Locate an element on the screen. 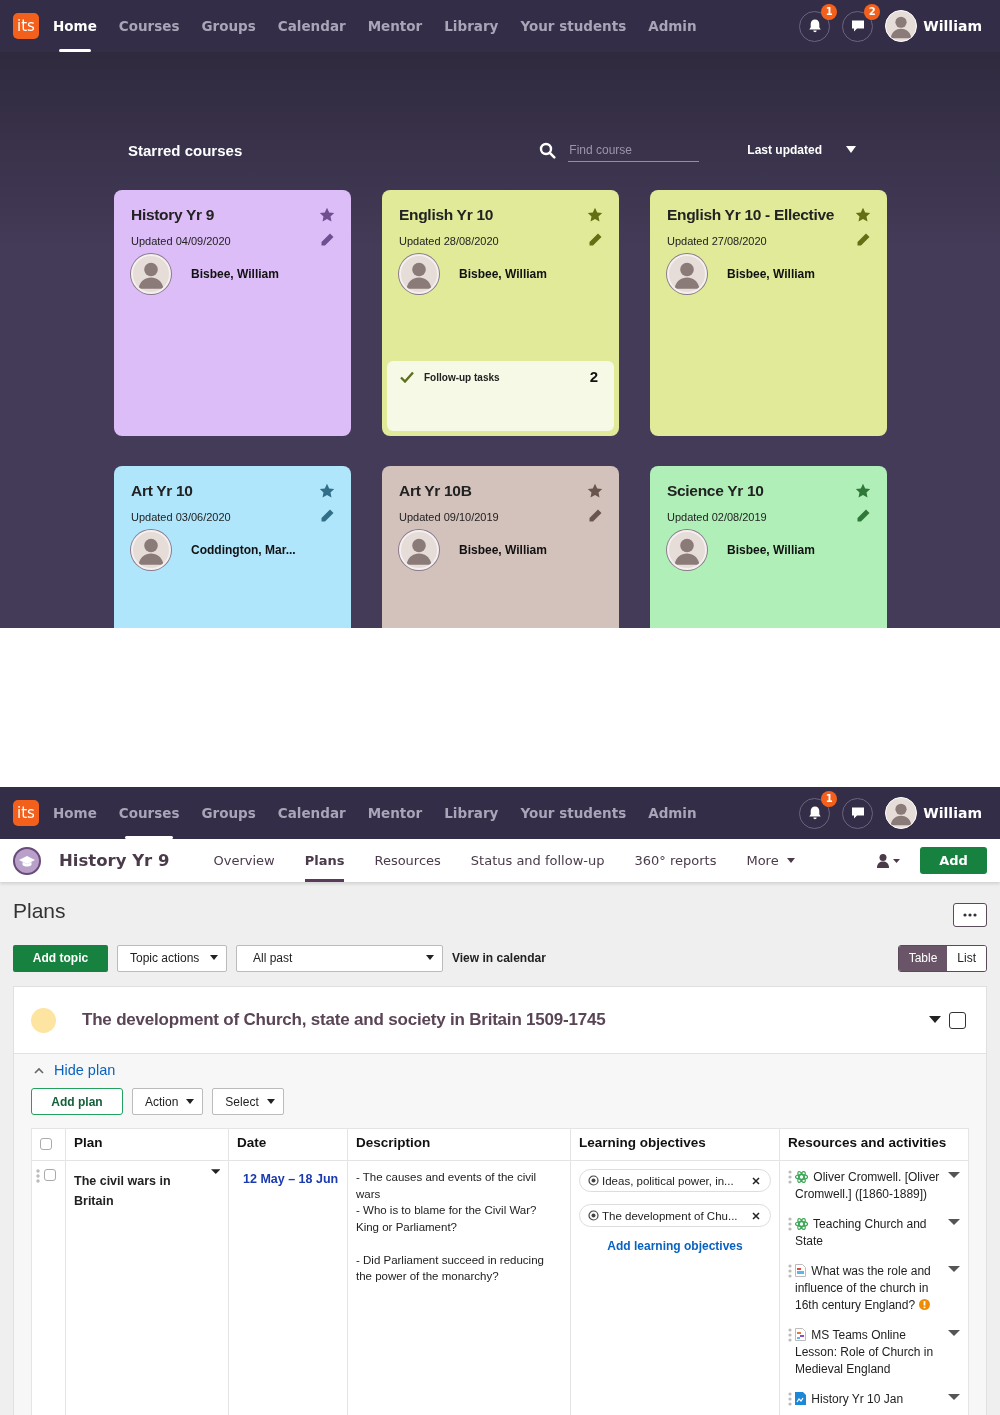  resource-link: MS Teams Online Lesson: Role of Church in Medieval England is located at coordinates (870, 1352).